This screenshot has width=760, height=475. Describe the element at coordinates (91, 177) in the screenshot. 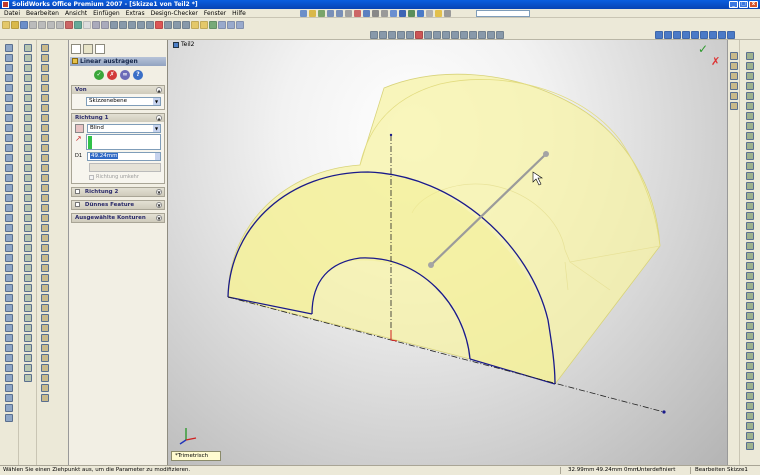

I see `reverse-checkbox` at that location.